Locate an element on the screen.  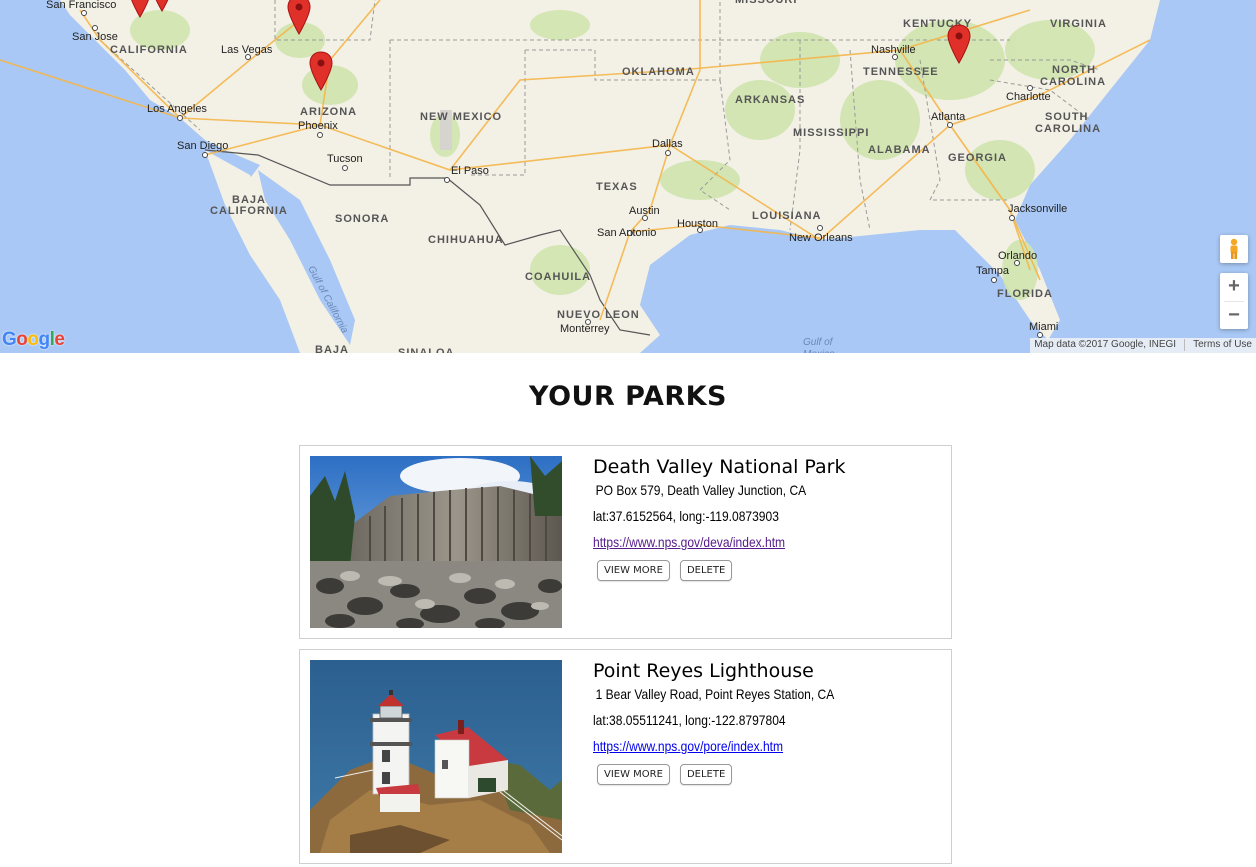
svg-text: Dallas is located at coordinates (667, 144).